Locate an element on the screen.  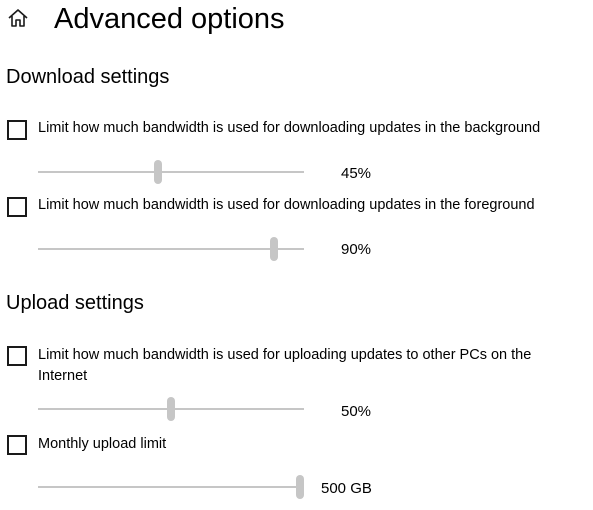
upload-internet-checkbox is located at coordinates (17, 356).